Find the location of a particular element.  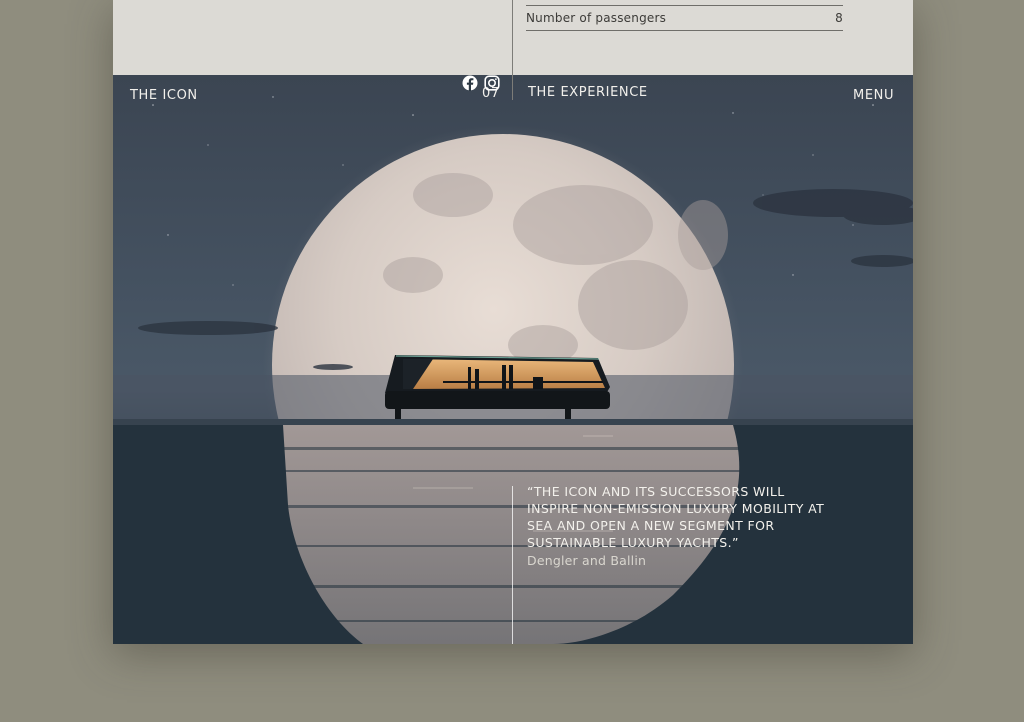

facebook-icon is located at coordinates (470, 83).